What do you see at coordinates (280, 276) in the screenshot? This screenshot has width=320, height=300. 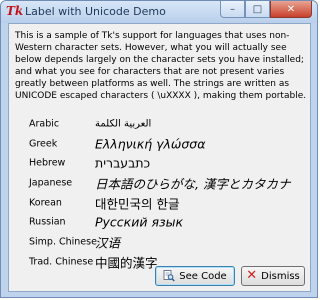 I see `dismiss-label: Dismiss` at bounding box center [280, 276].